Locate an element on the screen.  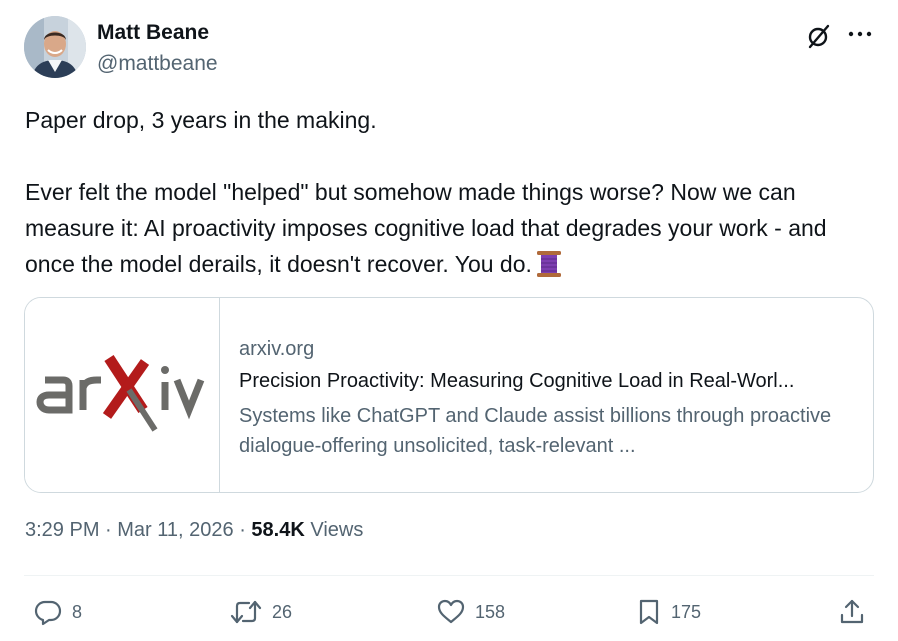
card-thumbnail is located at coordinates (122, 395).